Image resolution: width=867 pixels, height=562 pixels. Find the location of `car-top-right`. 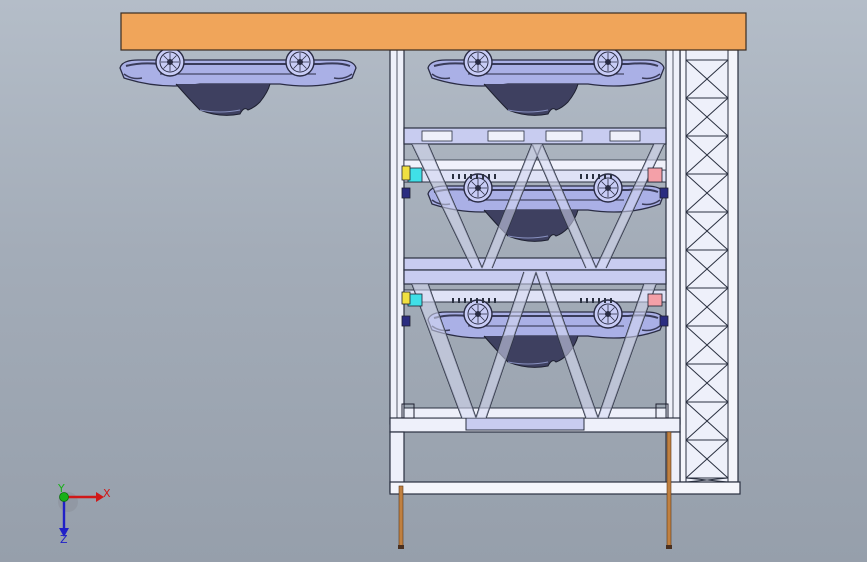

car-top-right is located at coordinates (546, 81).